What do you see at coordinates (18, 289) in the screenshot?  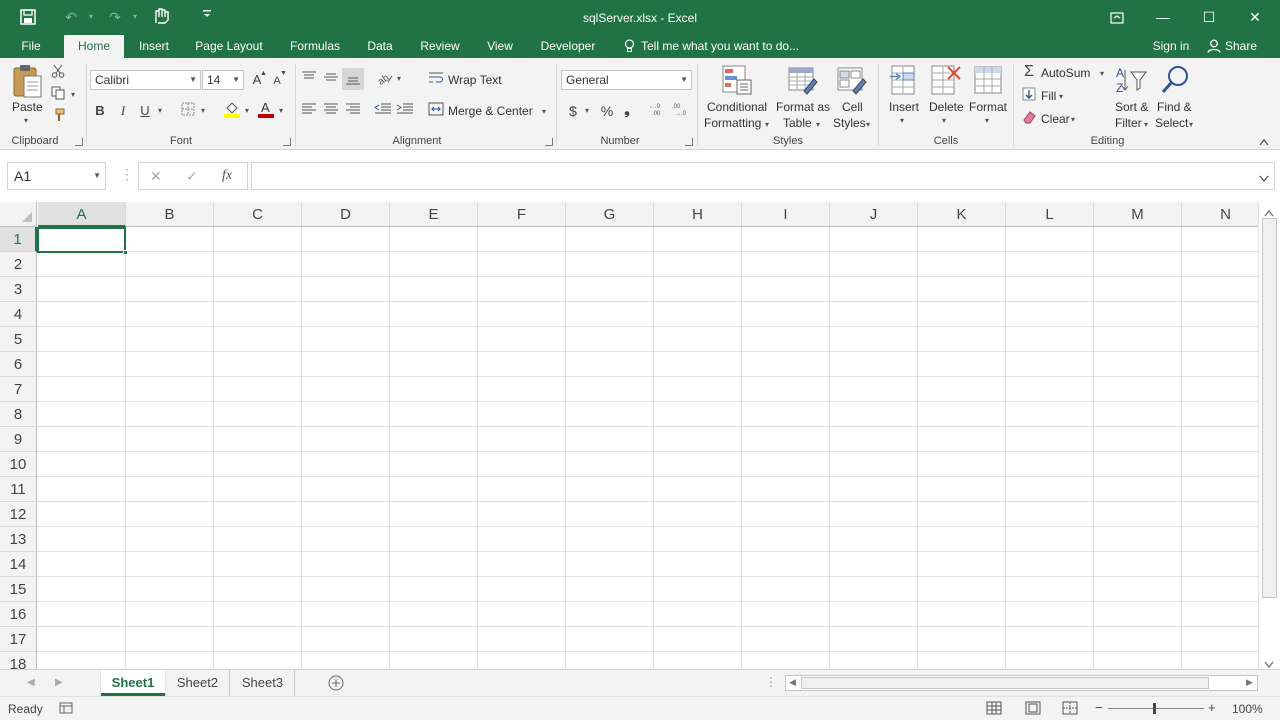 I see `row-header: 3` at bounding box center [18, 289].